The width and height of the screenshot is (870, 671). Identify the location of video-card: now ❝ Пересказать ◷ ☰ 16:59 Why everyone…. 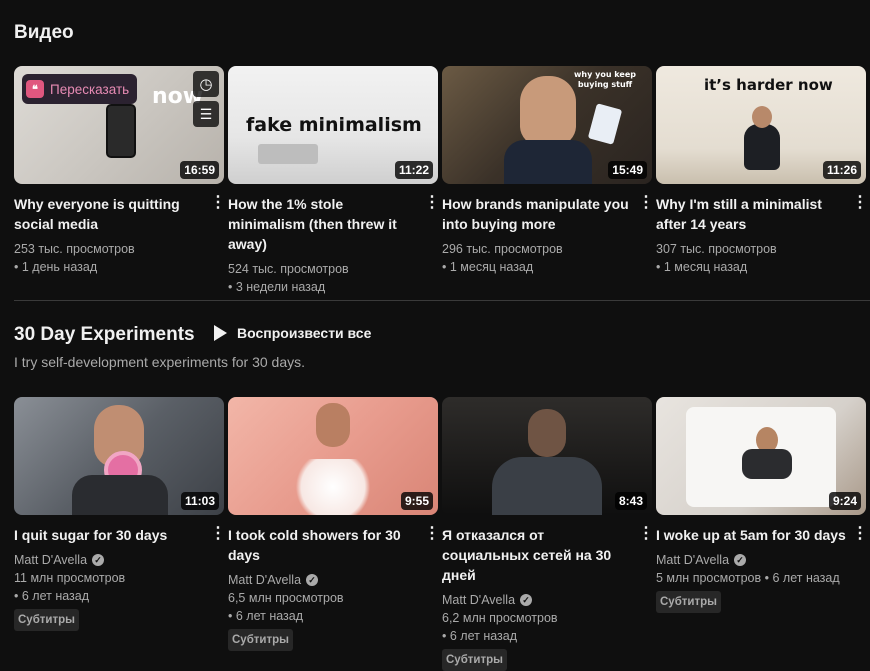
(120, 181).